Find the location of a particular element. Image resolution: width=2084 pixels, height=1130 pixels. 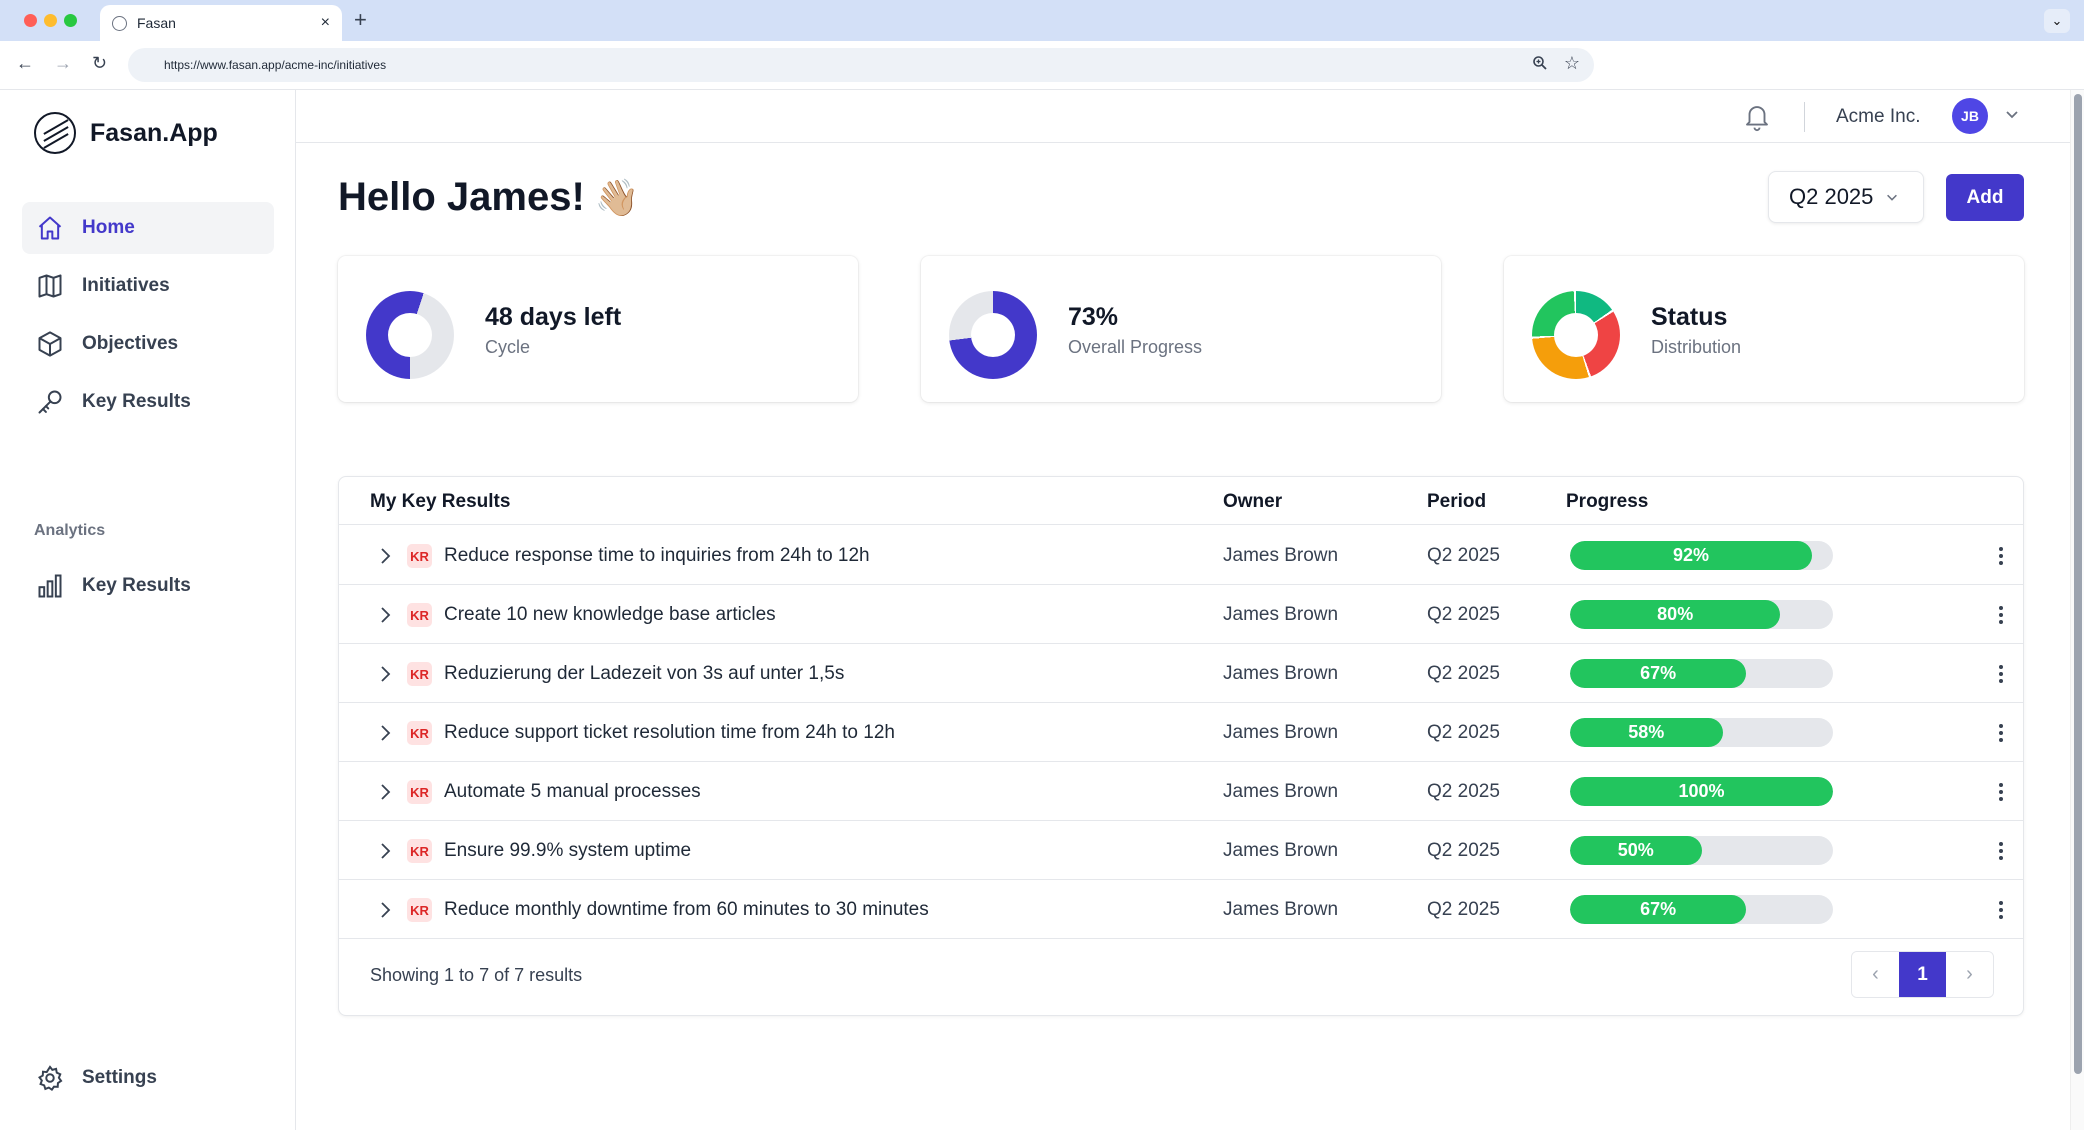

sidebar-item-home: Home is located at coordinates (148, 228).